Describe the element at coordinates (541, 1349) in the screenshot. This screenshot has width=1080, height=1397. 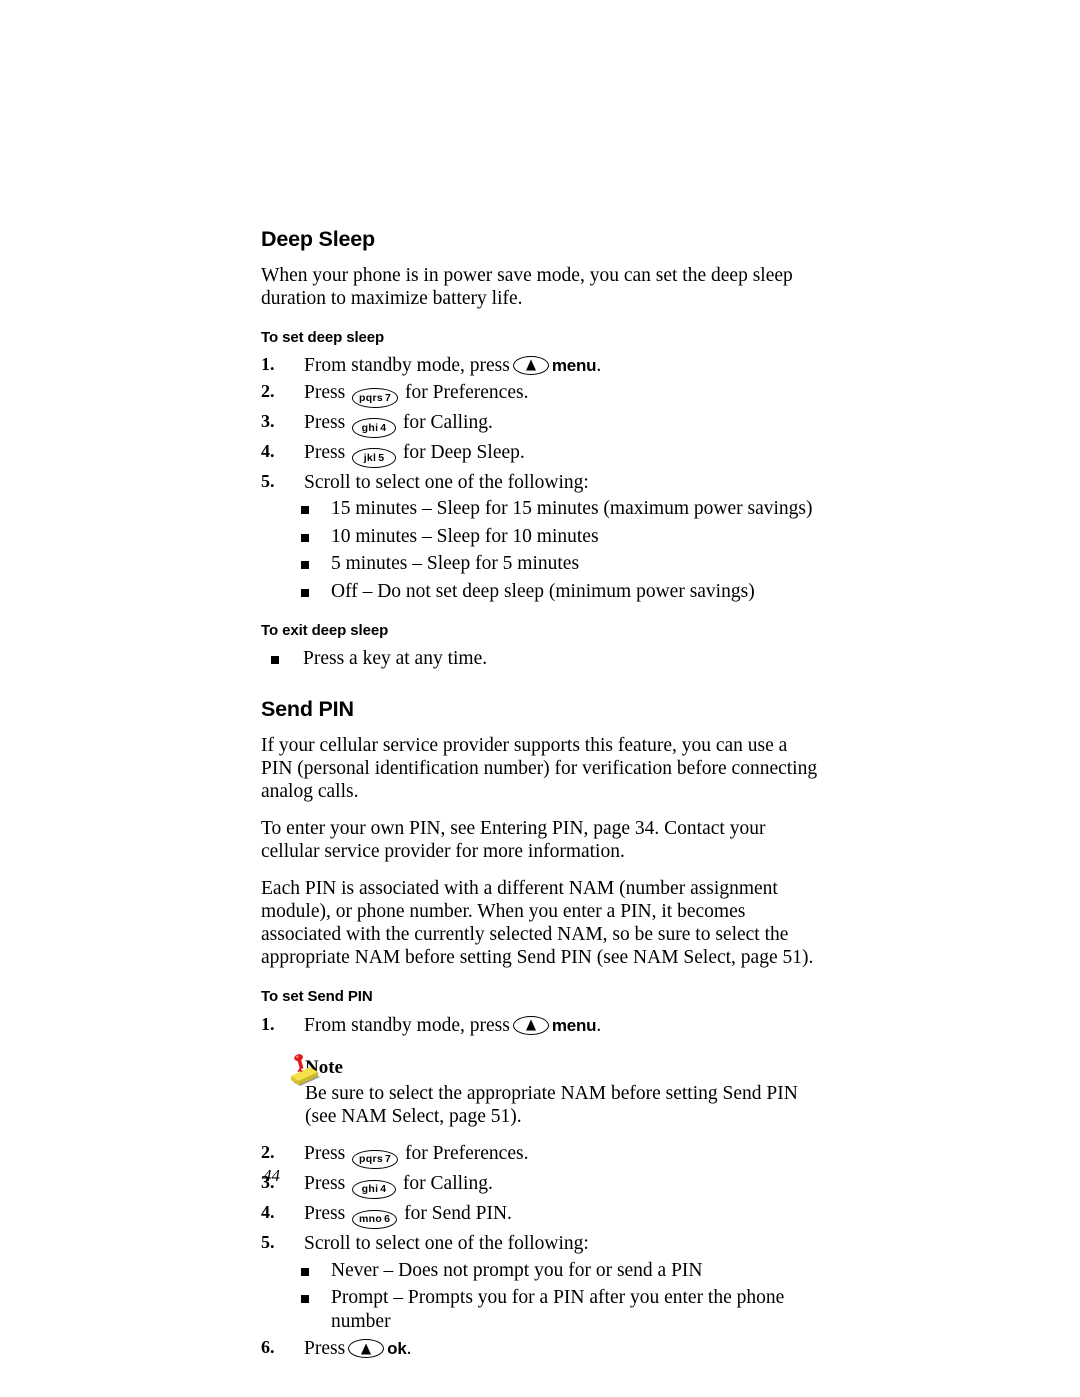
I see `step-item: 6. Press ok.` at that location.